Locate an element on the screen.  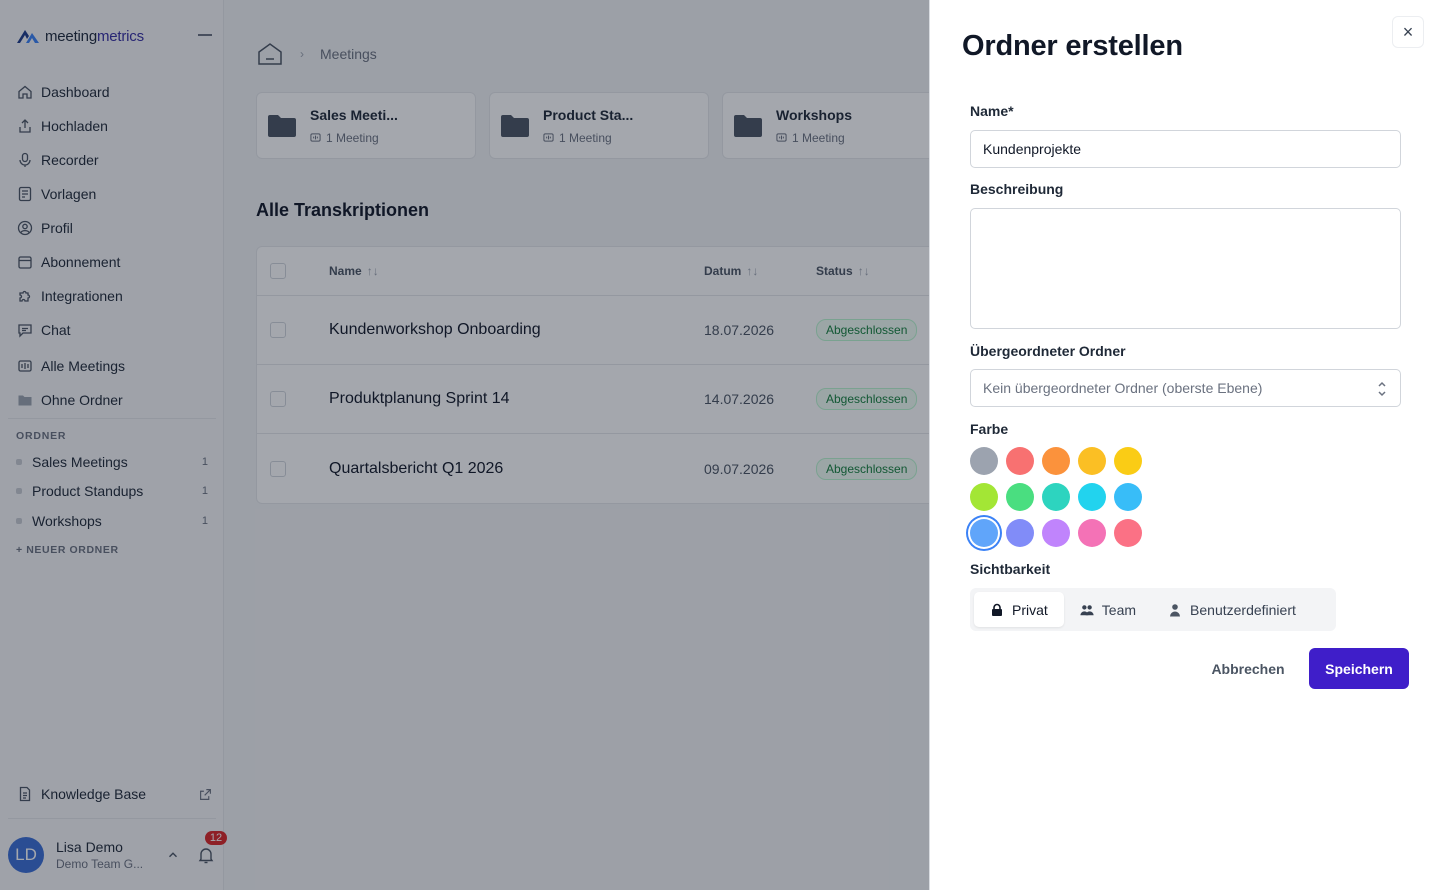
parent-folder-label: Übergeordneter Ordner is located at coordinates (1048, 351).